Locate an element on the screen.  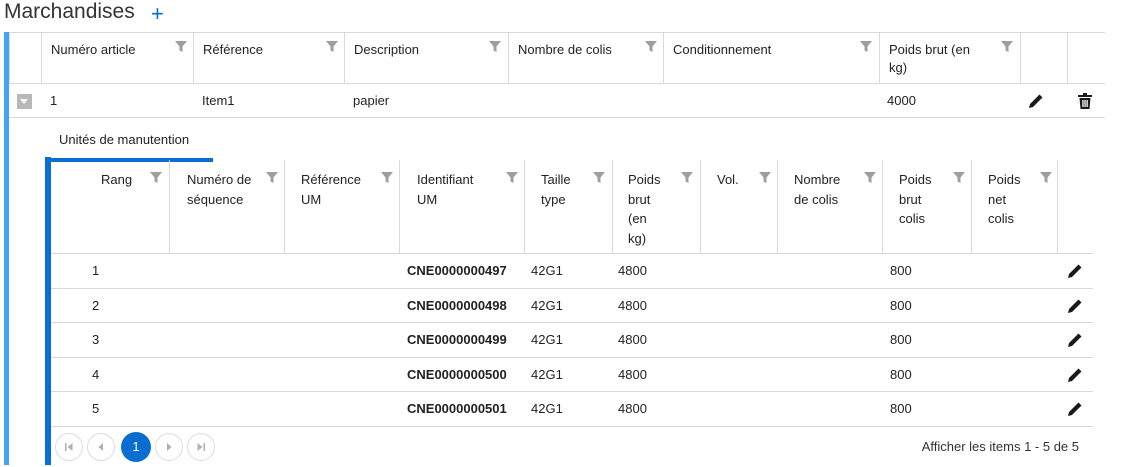
column-header-label: Conditionnement is located at coordinates (722, 49).